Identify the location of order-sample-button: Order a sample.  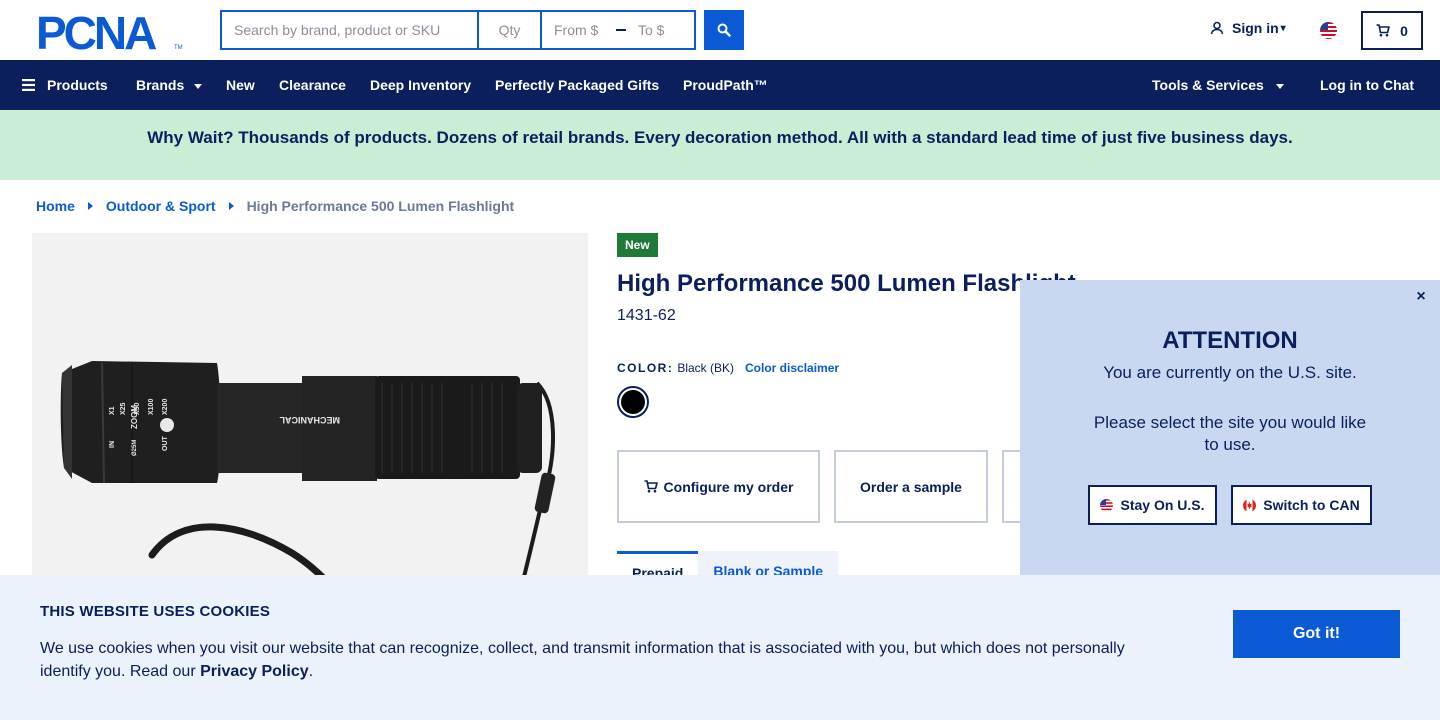
(911, 486).